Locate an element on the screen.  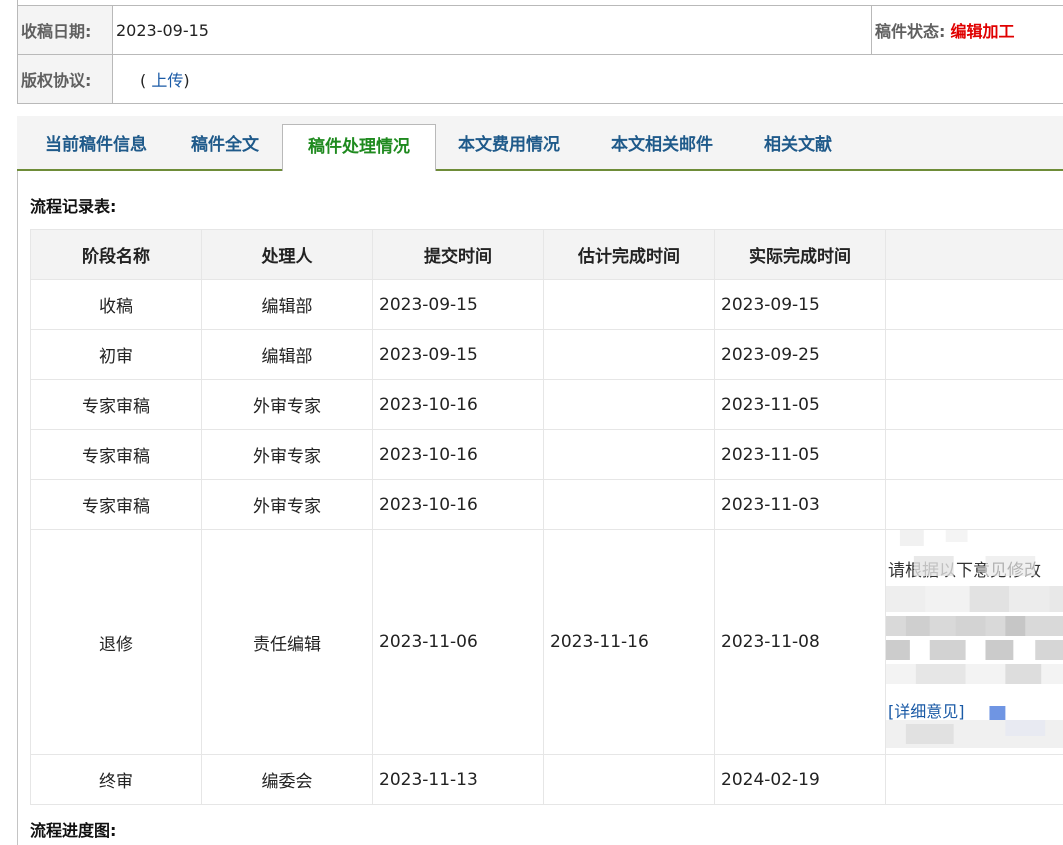
upload-link: 上传 is located at coordinates (167, 80).